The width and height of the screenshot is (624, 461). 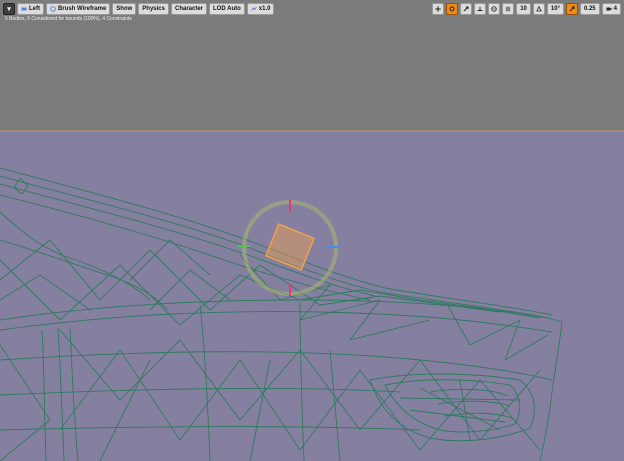 I want to click on character-label: Character, so click(x=188, y=9).